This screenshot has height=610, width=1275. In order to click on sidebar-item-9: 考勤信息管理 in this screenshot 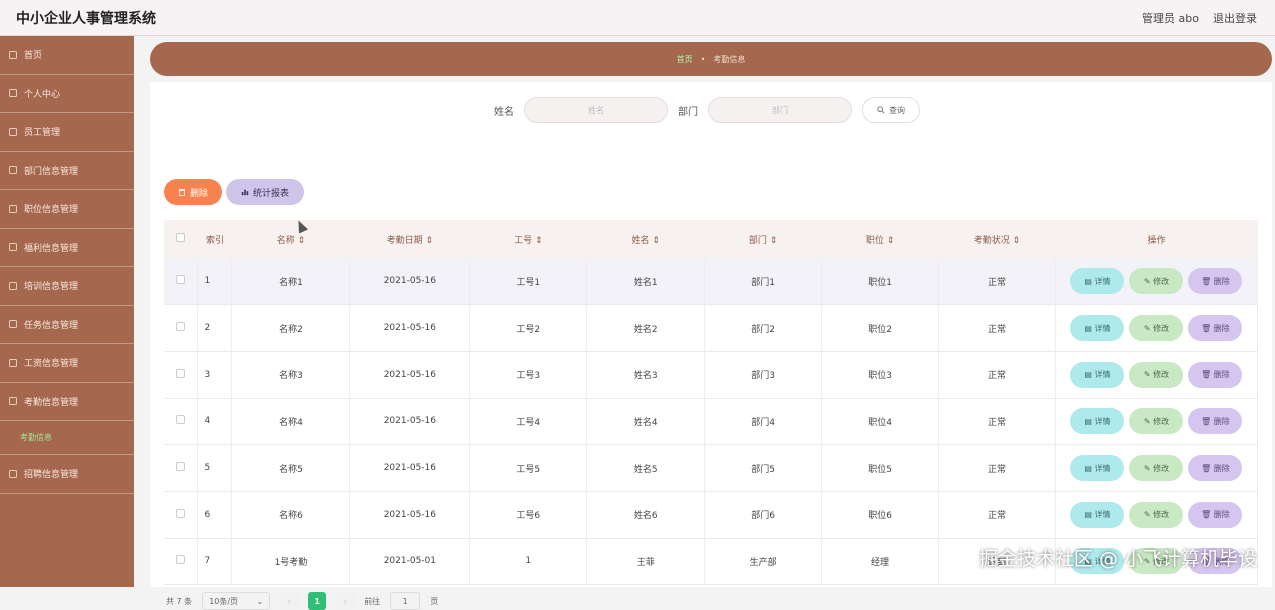, I will do `click(67, 402)`.